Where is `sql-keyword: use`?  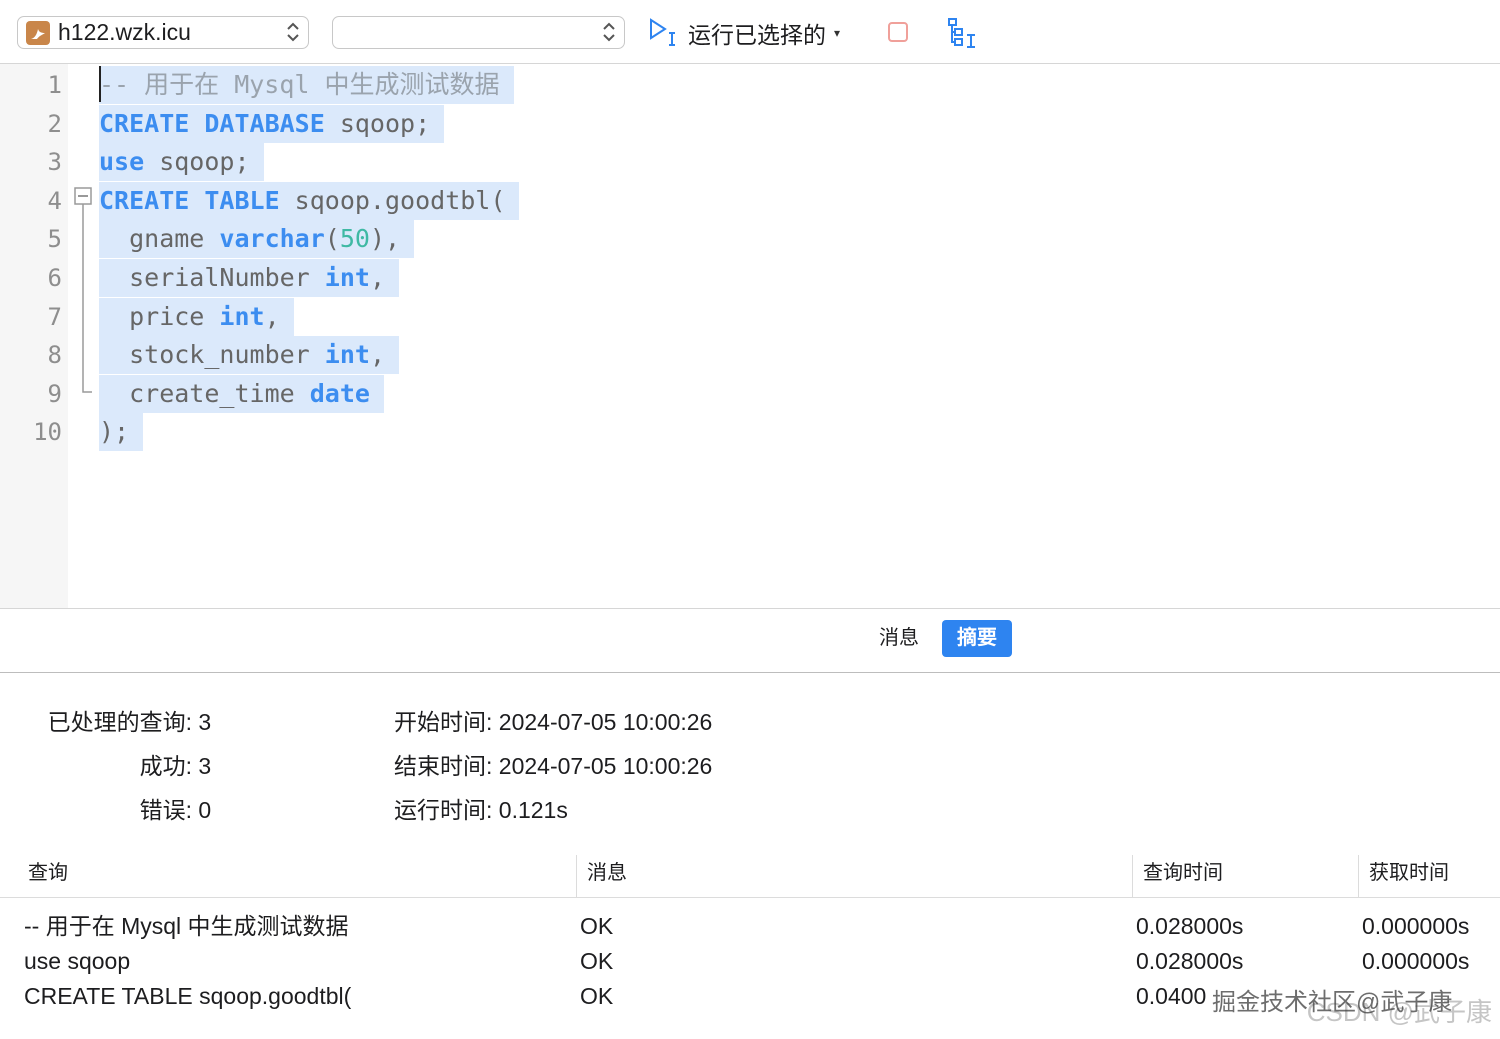 sql-keyword: use is located at coordinates (122, 162).